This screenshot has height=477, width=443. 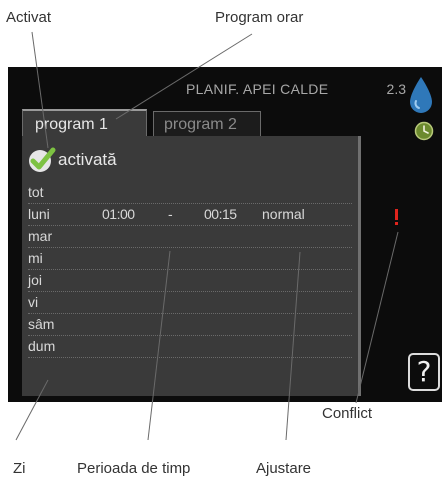 What do you see at coordinates (190, 303) in the screenshot?
I see `day-row-vi: vi` at bounding box center [190, 303].